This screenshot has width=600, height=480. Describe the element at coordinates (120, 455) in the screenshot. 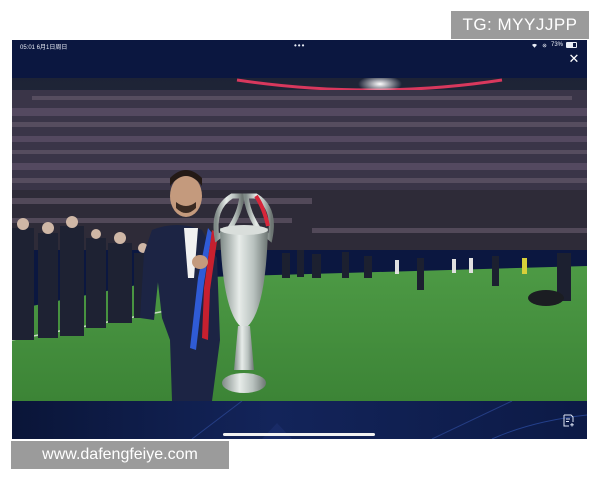

I see `watermark-bottom: www.dafengfeiye.com` at that location.